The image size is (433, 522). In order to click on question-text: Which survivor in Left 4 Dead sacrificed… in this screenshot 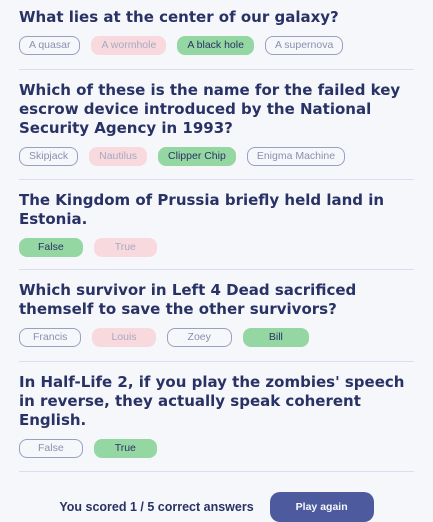, I will do `click(188, 299)`.